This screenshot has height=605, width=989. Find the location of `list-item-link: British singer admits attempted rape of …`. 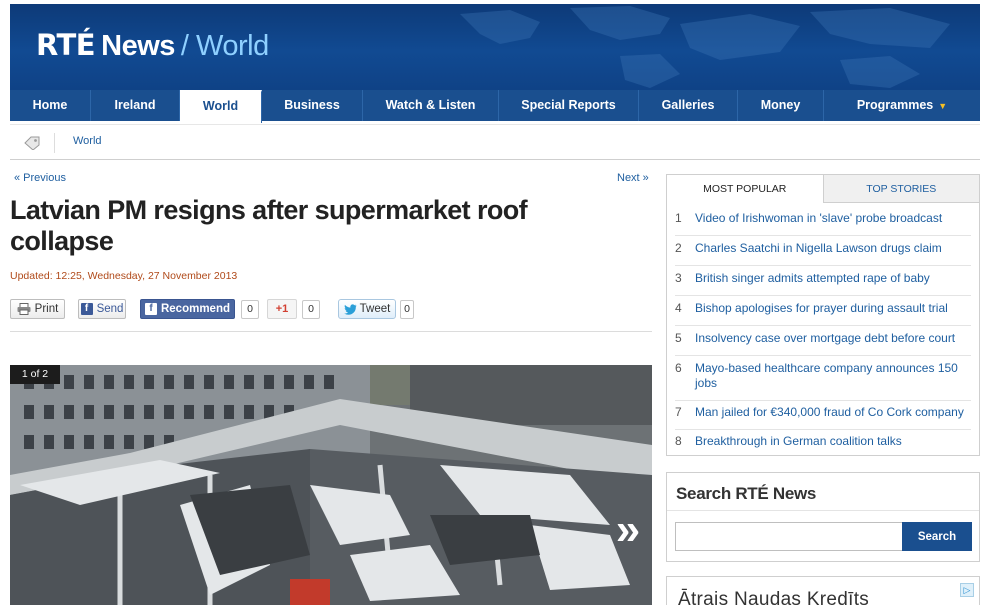

list-item-link: British singer admits attempted rape of … is located at coordinates (812, 283).